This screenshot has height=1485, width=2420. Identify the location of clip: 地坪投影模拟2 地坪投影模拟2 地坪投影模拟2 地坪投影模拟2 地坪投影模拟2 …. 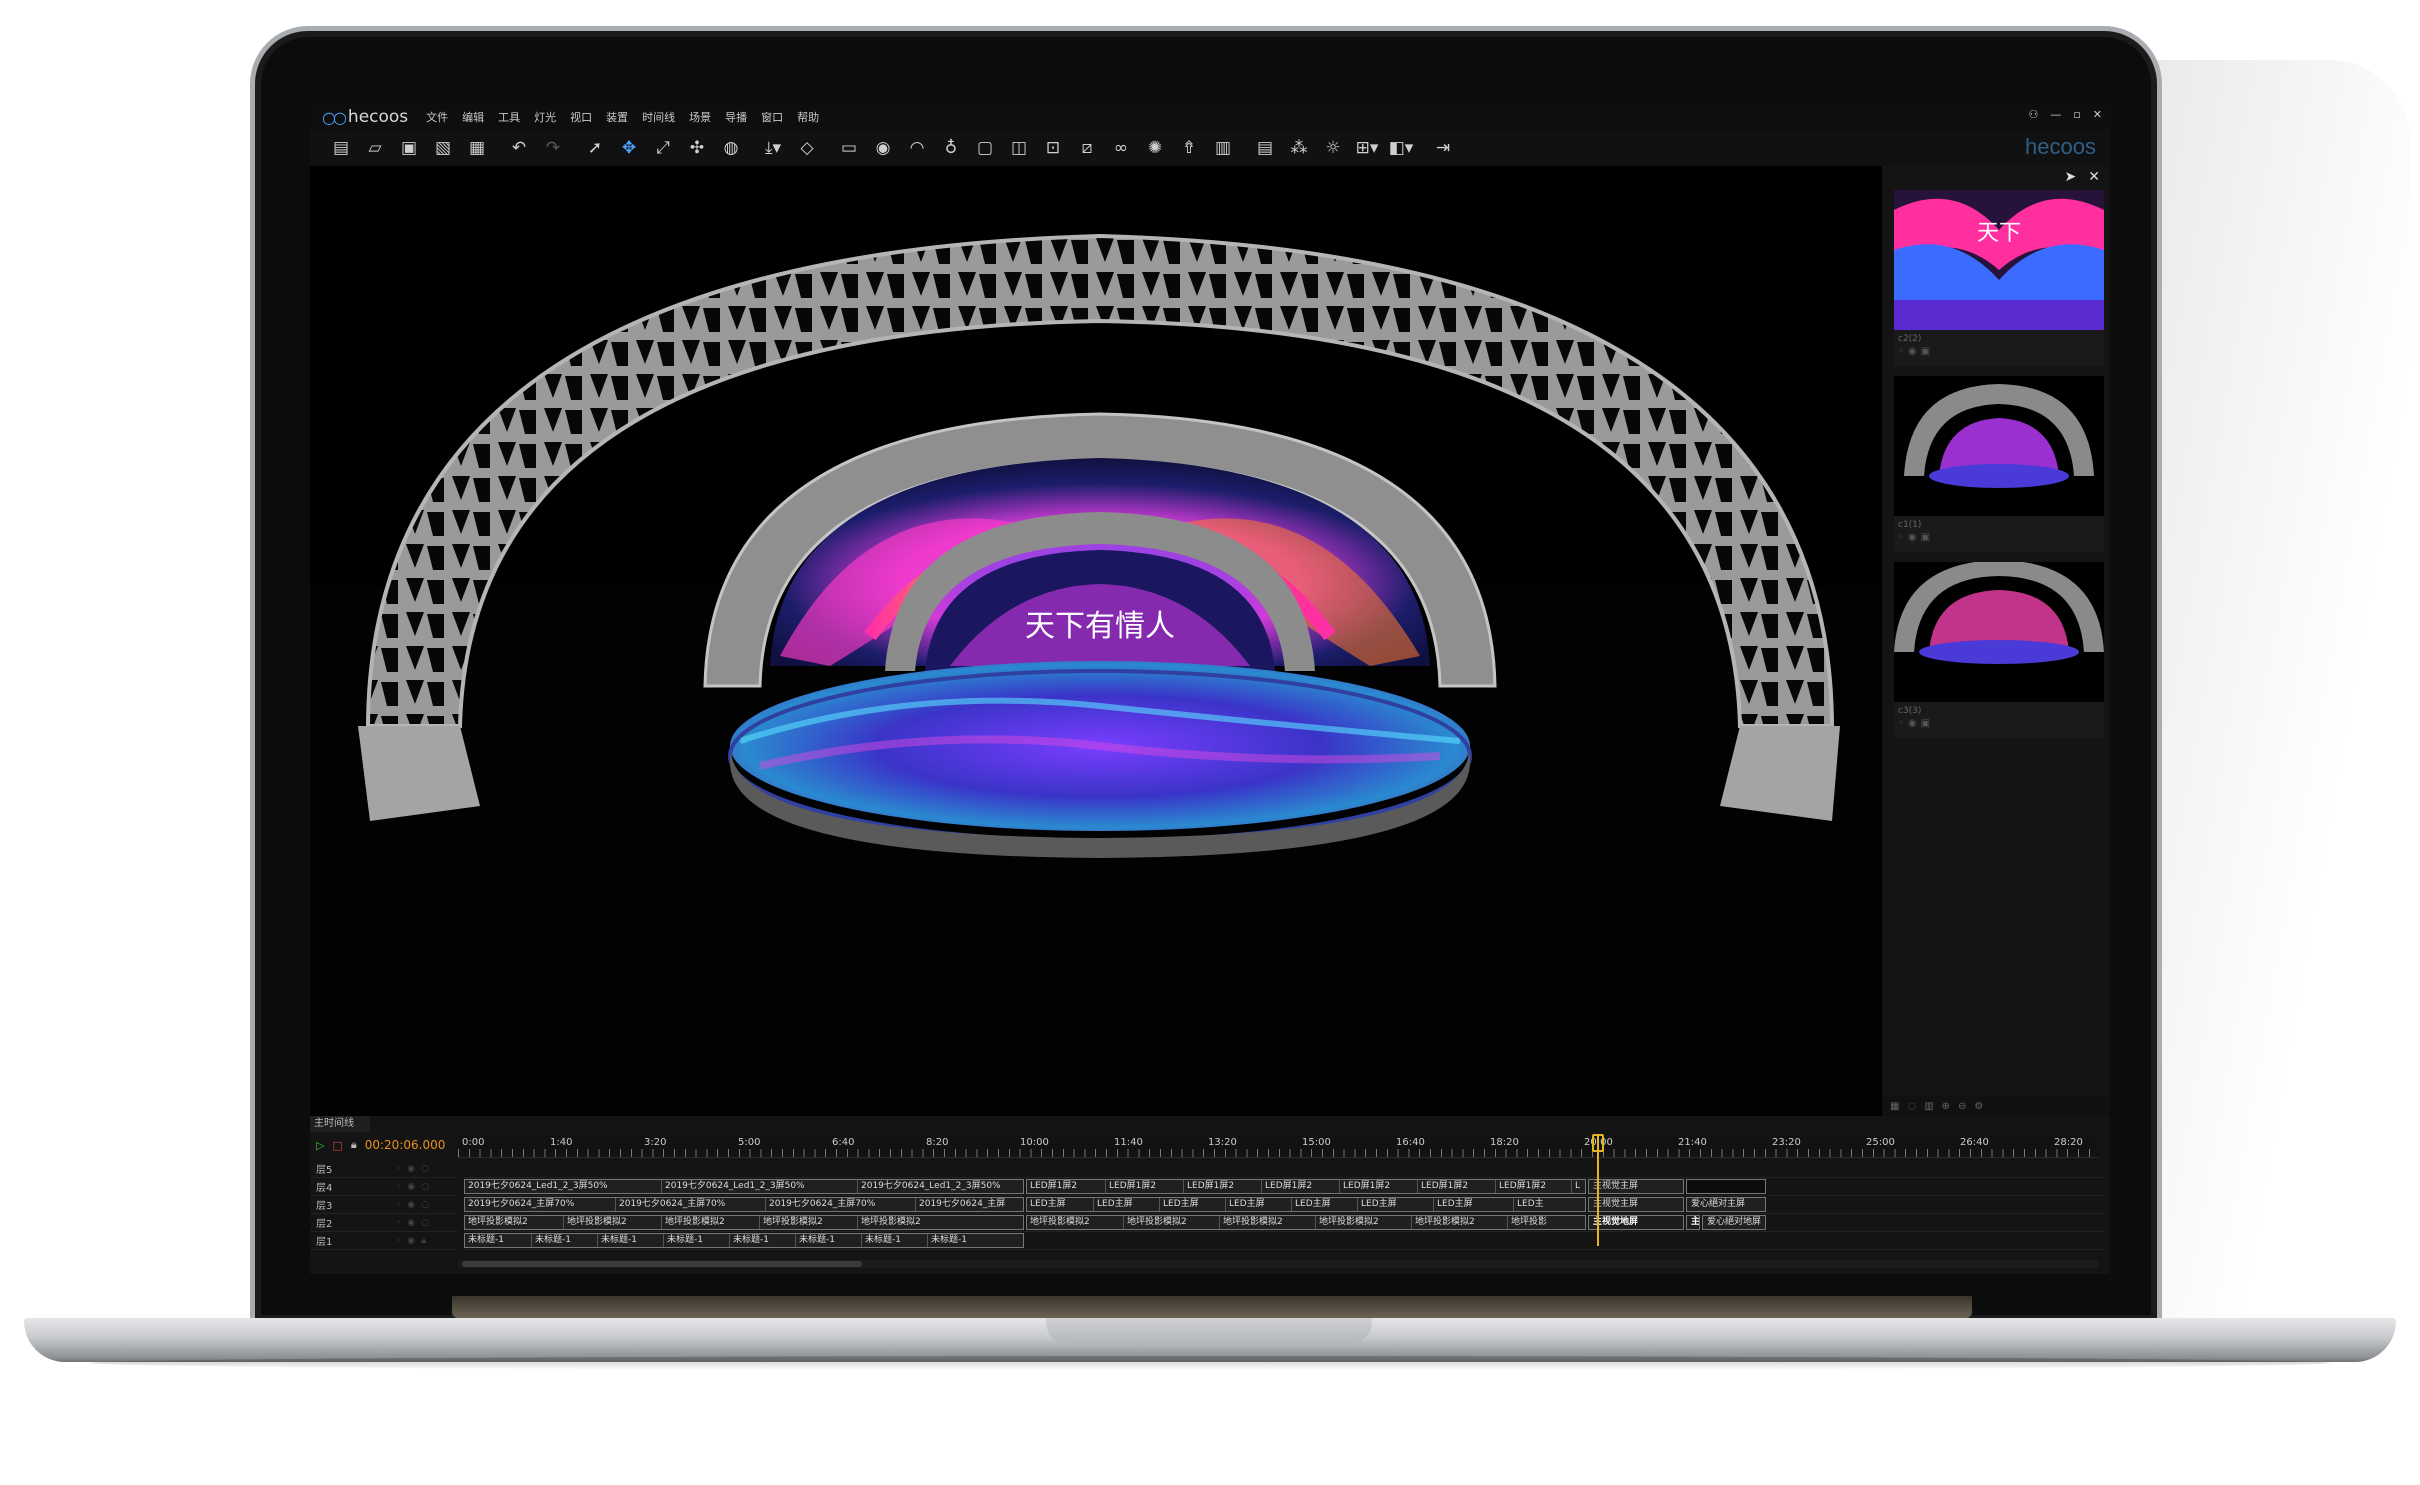
(1306, 1222).